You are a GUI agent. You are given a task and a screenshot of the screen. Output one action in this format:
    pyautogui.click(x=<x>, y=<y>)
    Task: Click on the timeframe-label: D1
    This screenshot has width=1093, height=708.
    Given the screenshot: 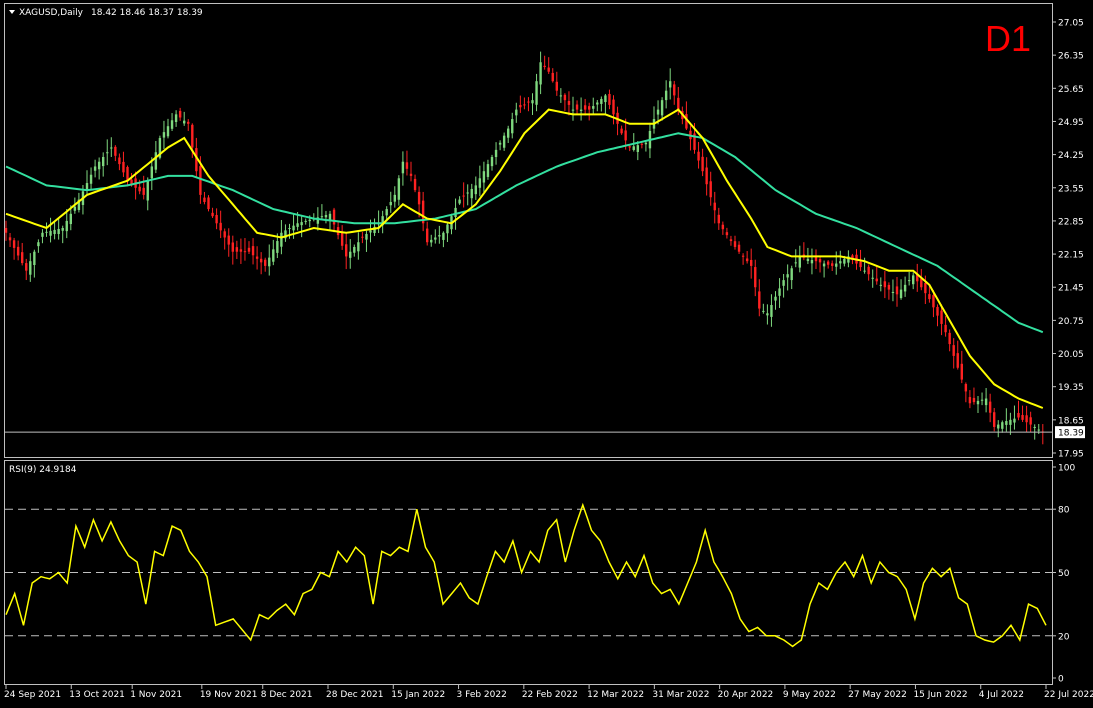 What is the action you would take?
    pyautogui.click(x=1008, y=38)
    